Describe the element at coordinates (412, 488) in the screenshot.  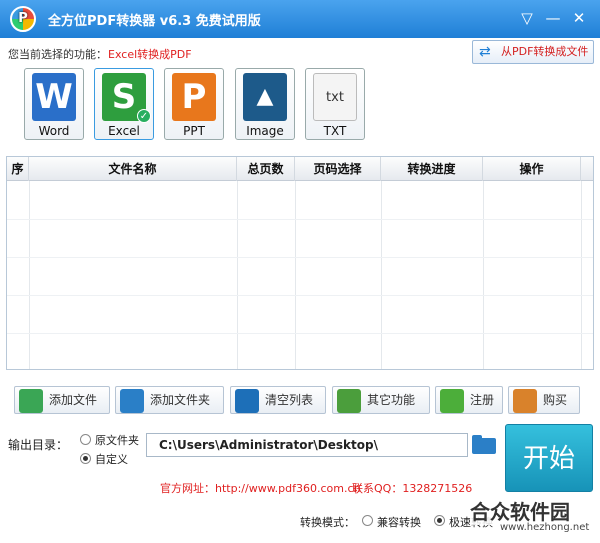
I see `contact-qq-text: 联系QQ：1328271526` at that location.